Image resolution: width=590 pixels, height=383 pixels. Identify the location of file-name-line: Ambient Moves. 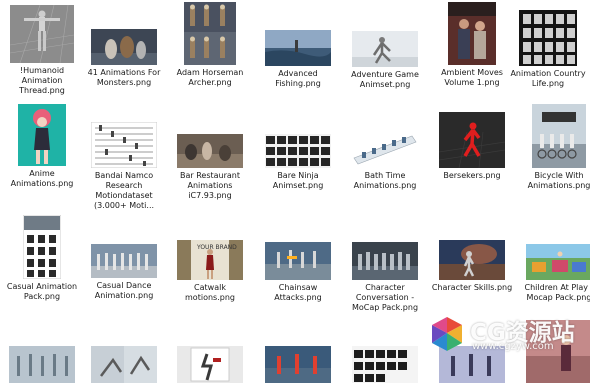
(472, 72).